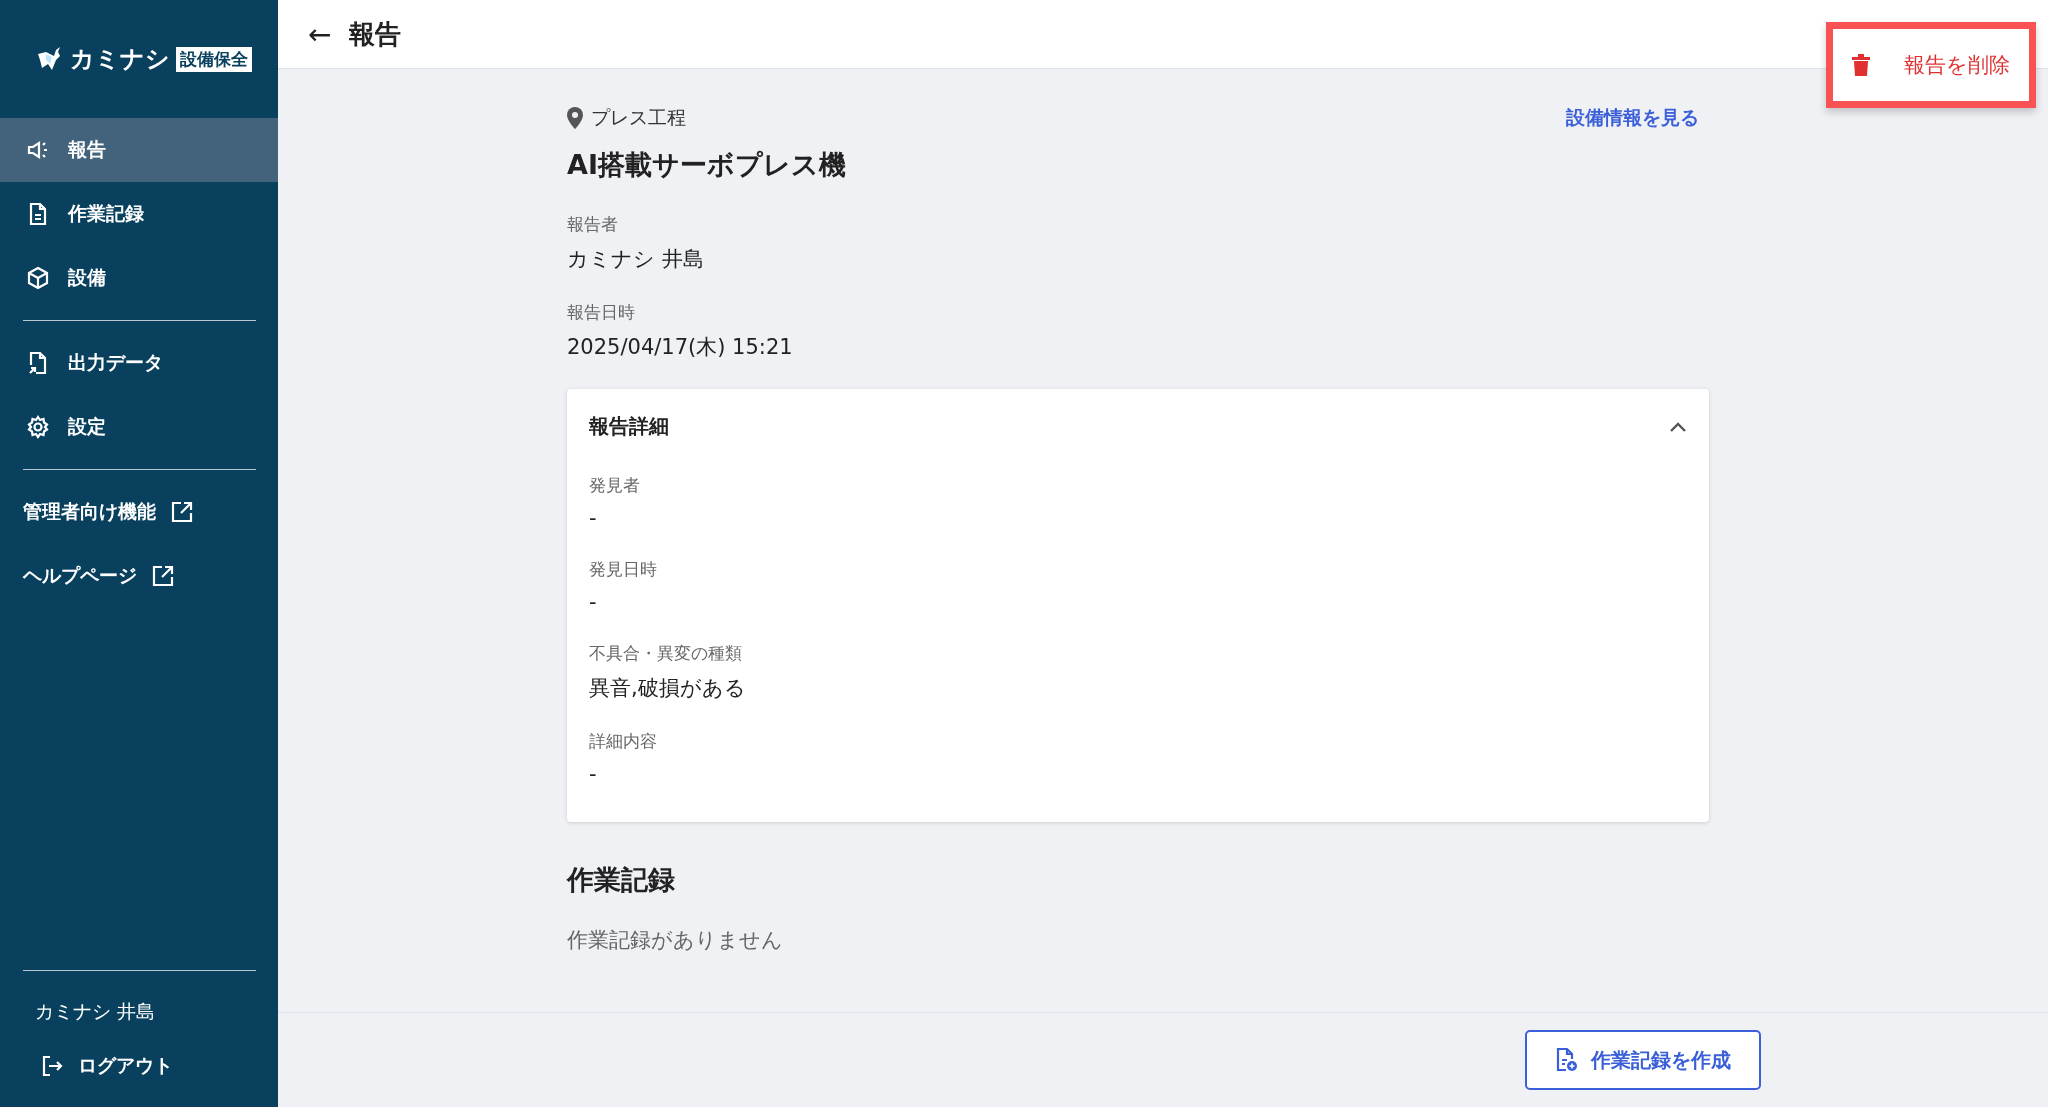 This screenshot has height=1107, width=2048. What do you see at coordinates (139, 1066) in the screenshot?
I see `logout-link: ログアウト` at bounding box center [139, 1066].